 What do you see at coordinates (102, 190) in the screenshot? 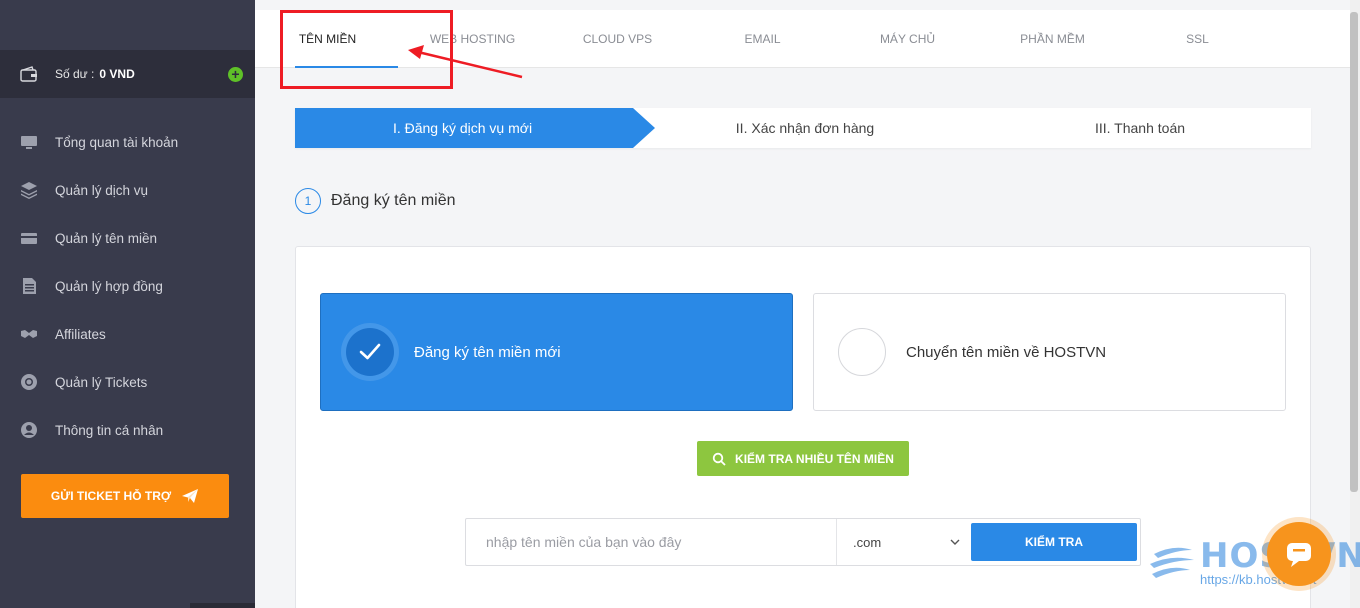
I see `sidebar-item-label: Quản lý dịch vụ` at bounding box center [102, 190].